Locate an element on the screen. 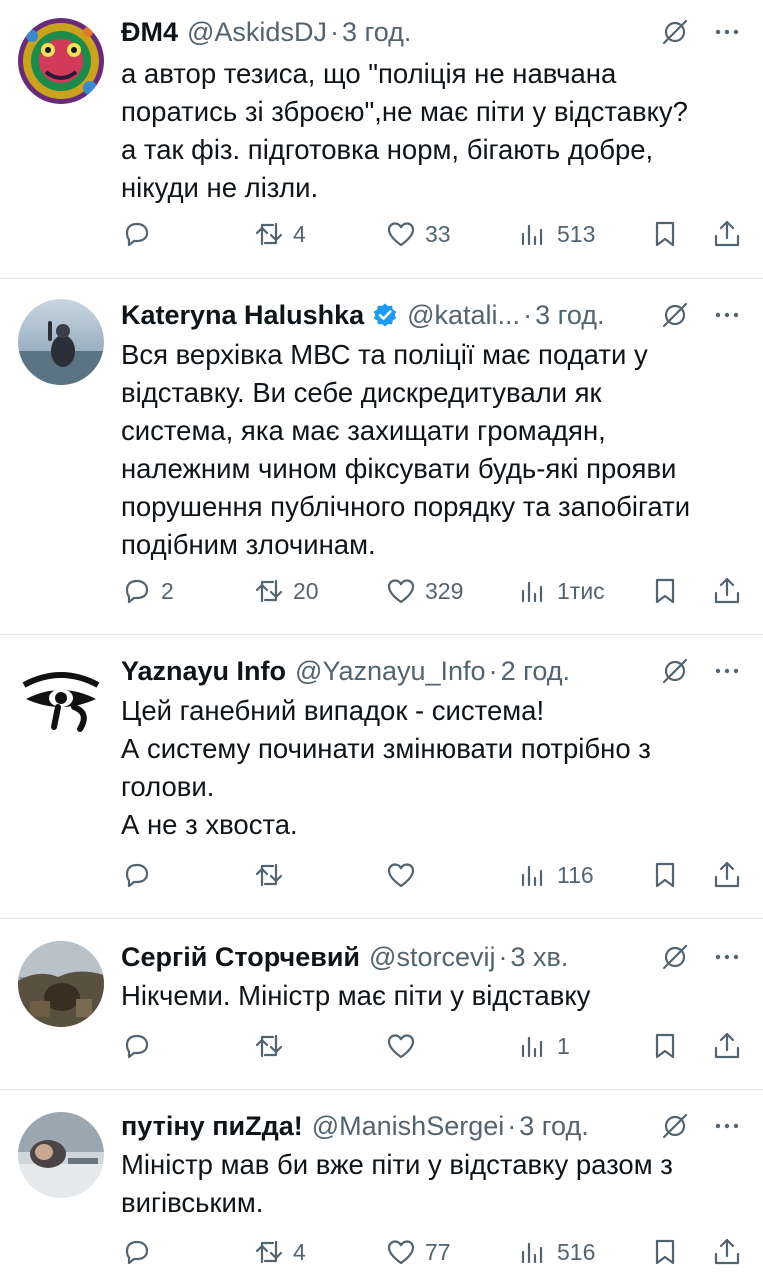  tweet-text-line: належним чином фіксувати будь-які прояви is located at coordinates (399, 468).